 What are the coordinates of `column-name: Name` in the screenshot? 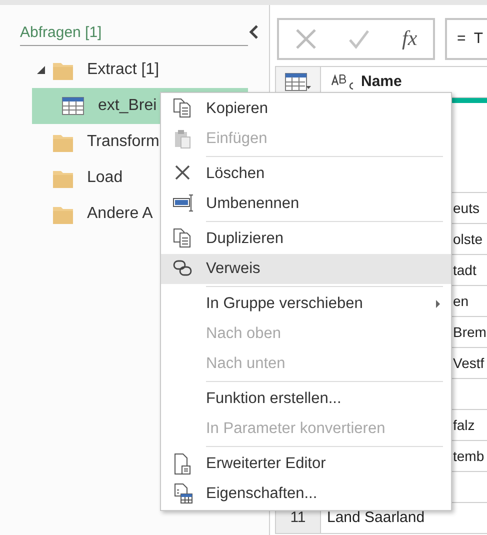 It's located at (381, 82).